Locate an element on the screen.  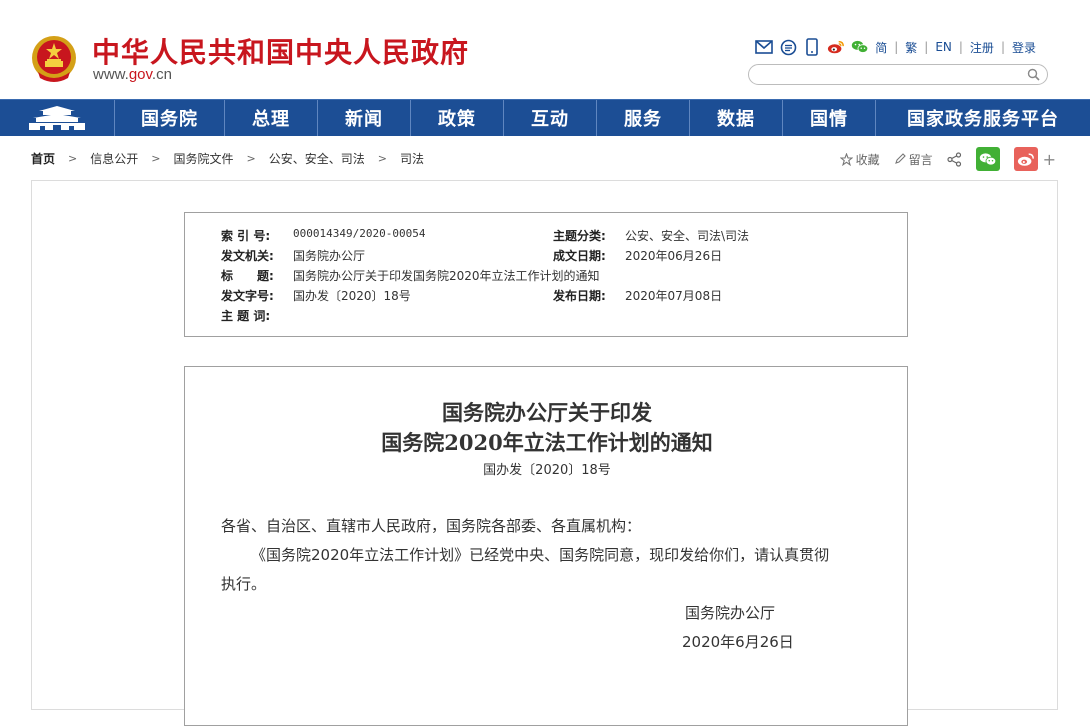
main-nav: 国务院 总理 新闻 政策 互动 服务 数据 国情 国家政务服务平台 is located at coordinates (545, 117).